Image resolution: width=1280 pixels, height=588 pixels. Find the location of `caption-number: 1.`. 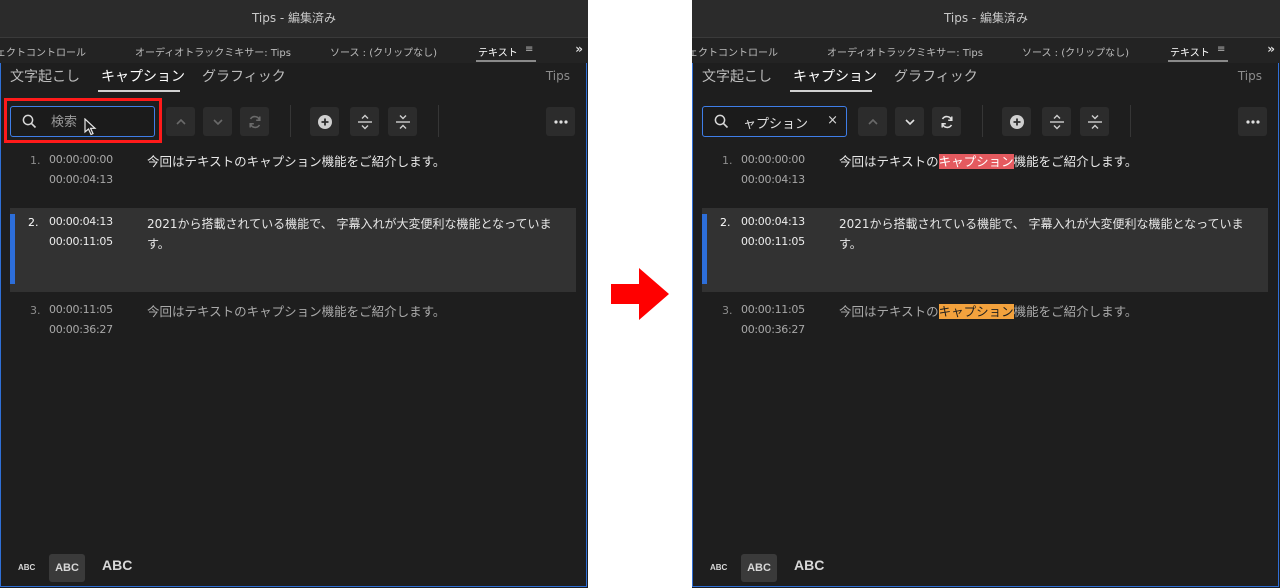

caption-number: 1. is located at coordinates (35, 160).